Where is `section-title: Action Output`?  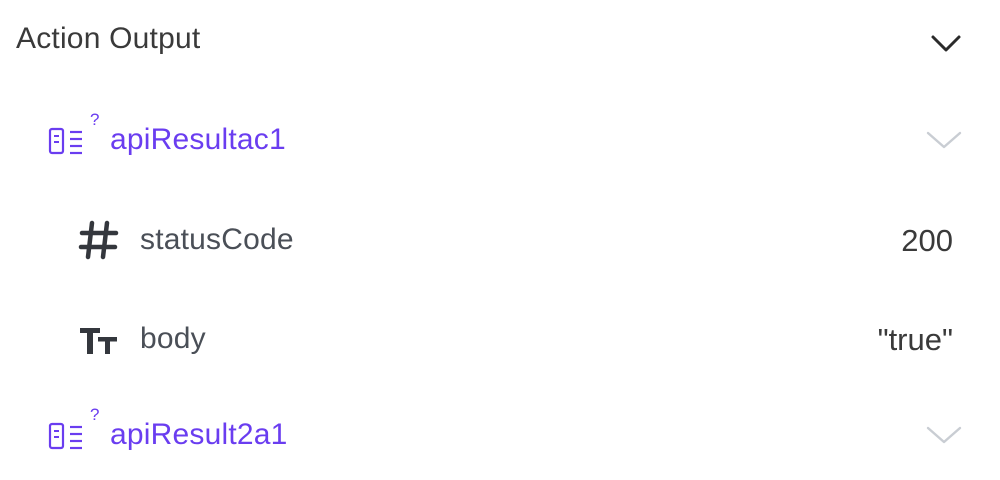
section-title: Action Output is located at coordinates (108, 38).